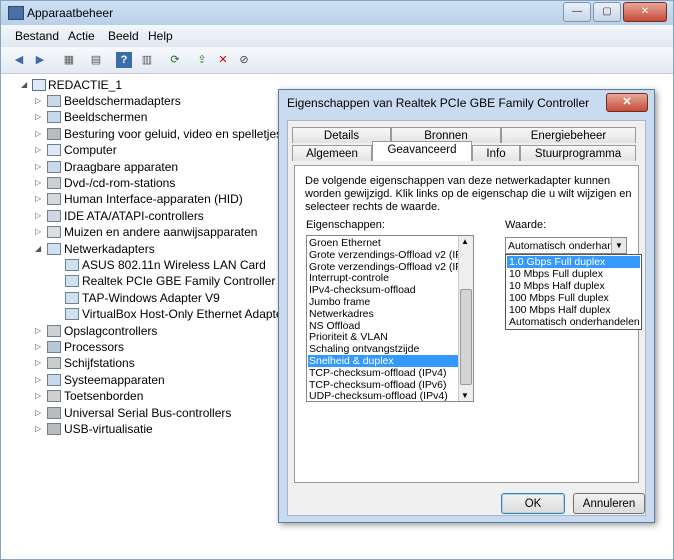 This screenshot has height=560, width=674. What do you see at coordinates (123, 36) in the screenshot?
I see `menu-beeld: Beeld` at bounding box center [123, 36].